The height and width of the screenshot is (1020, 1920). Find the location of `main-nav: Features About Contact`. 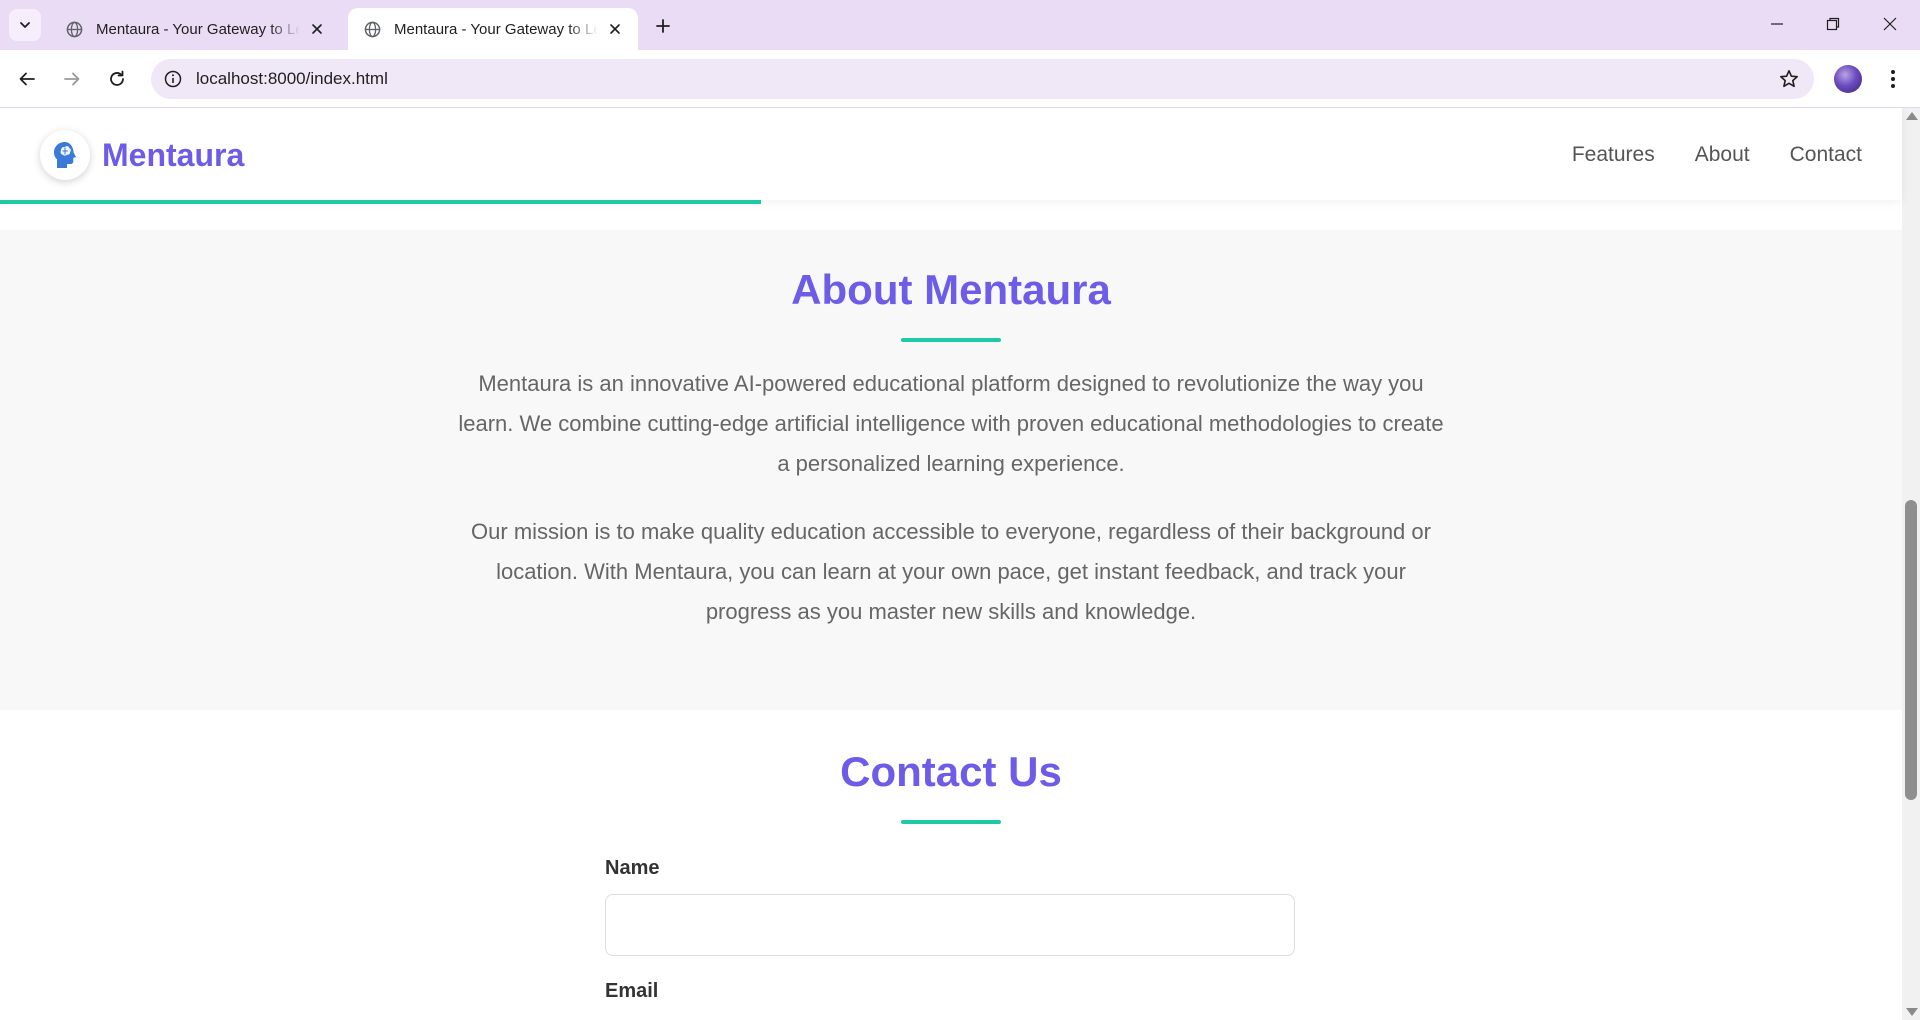

main-nav: Features About Contact is located at coordinates (1697, 155).